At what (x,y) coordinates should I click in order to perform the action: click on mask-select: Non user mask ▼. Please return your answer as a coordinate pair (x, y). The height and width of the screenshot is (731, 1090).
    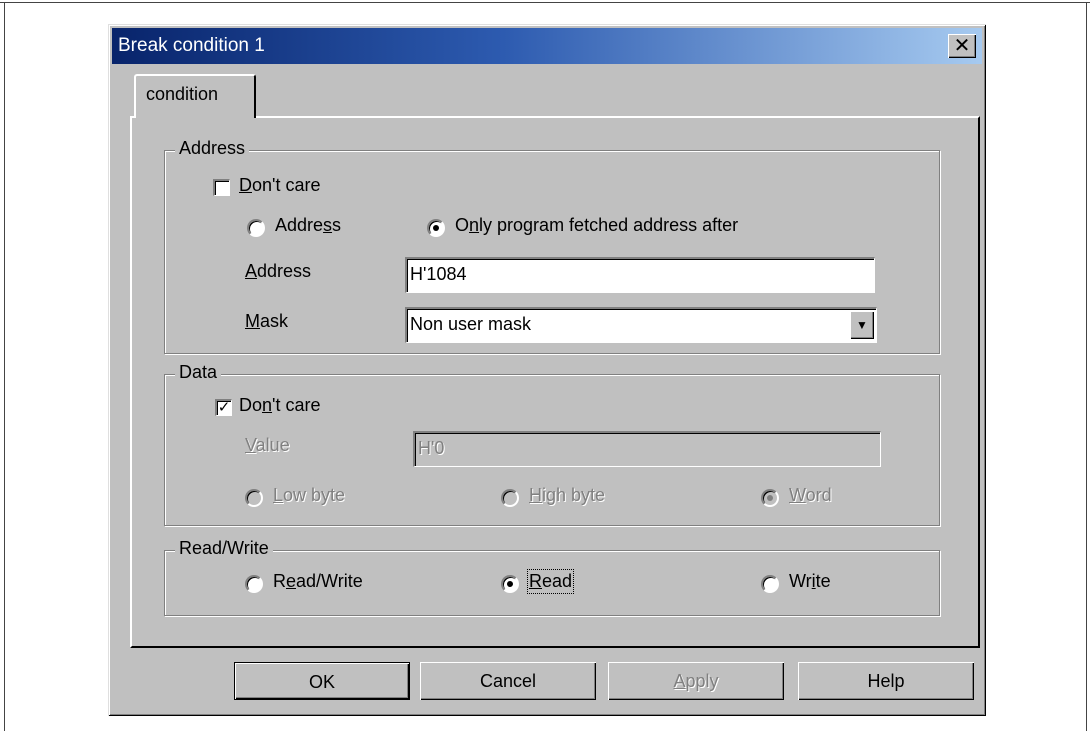
    Looking at the image, I should click on (641, 325).